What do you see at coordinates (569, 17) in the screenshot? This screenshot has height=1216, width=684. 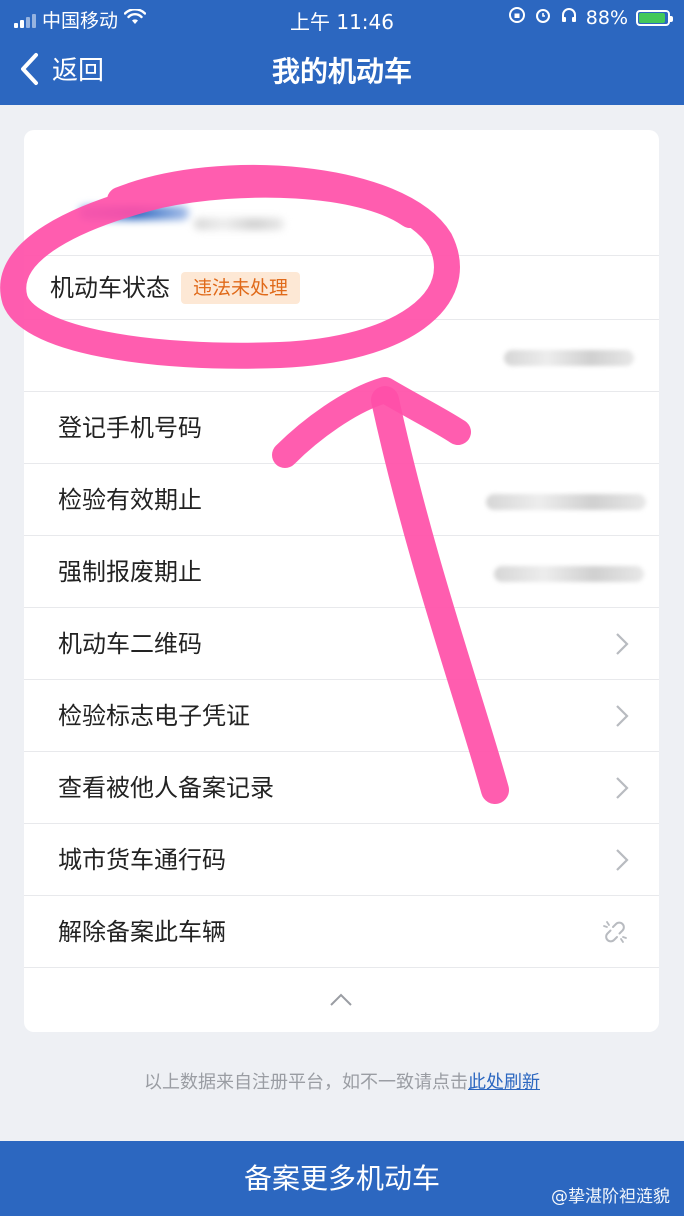 I see `headphones-icon` at bounding box center [569, 17].